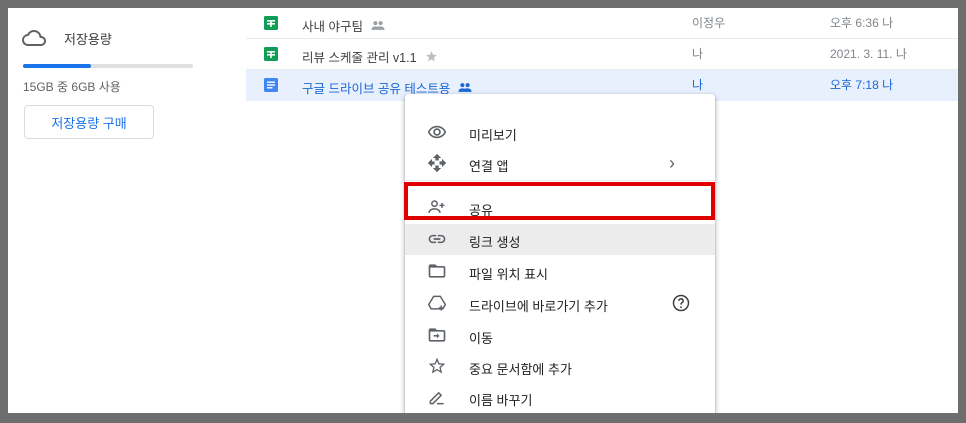 This screenshot has height=423, width=966. I want to click on docs-file-icon, so click(271, 85).